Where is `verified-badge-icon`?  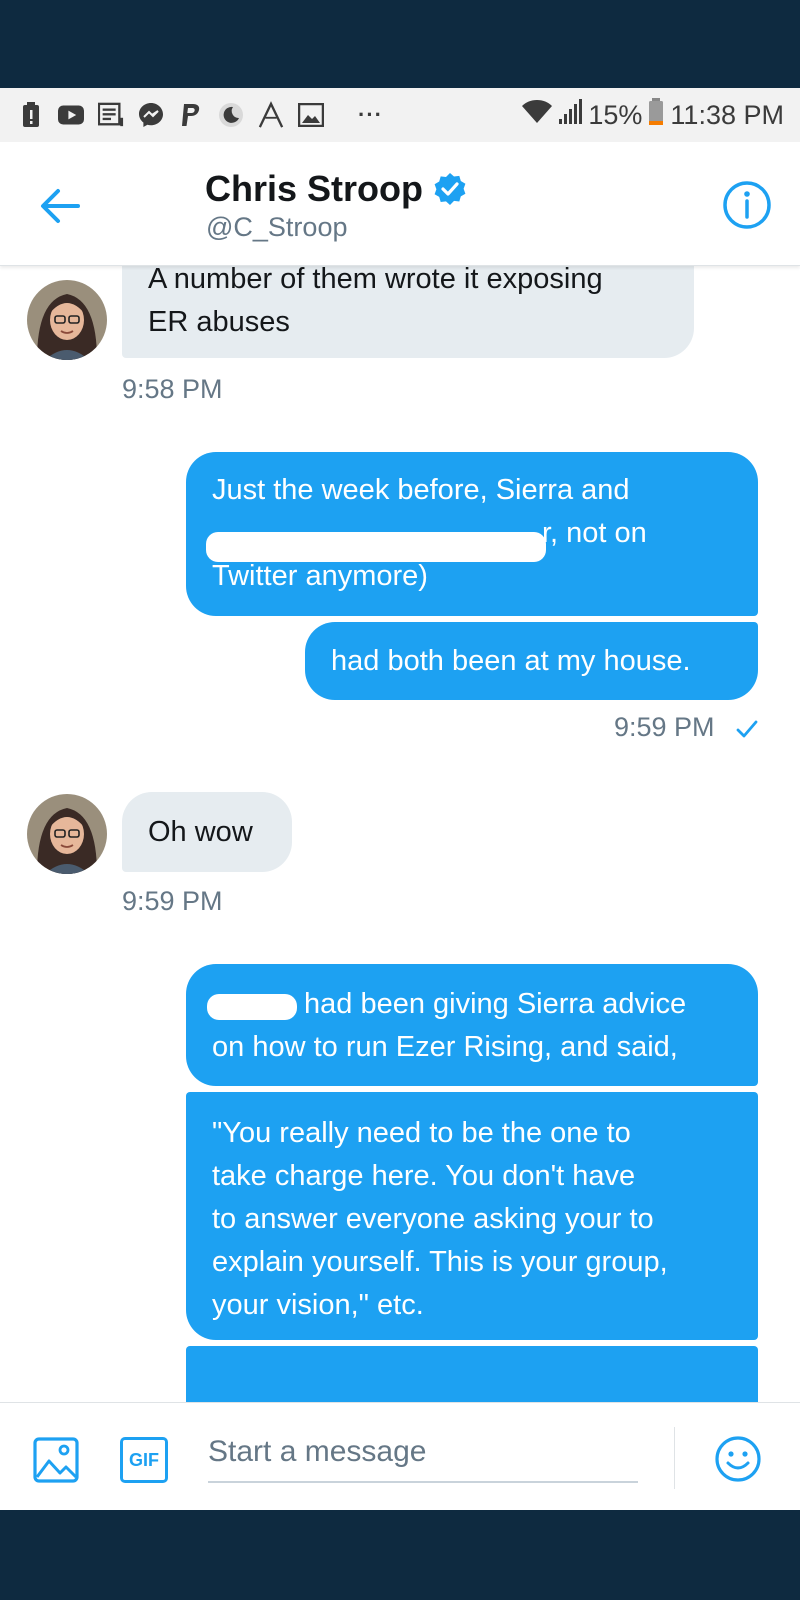
verified-badge-icon is located at coordinates (450, 189).